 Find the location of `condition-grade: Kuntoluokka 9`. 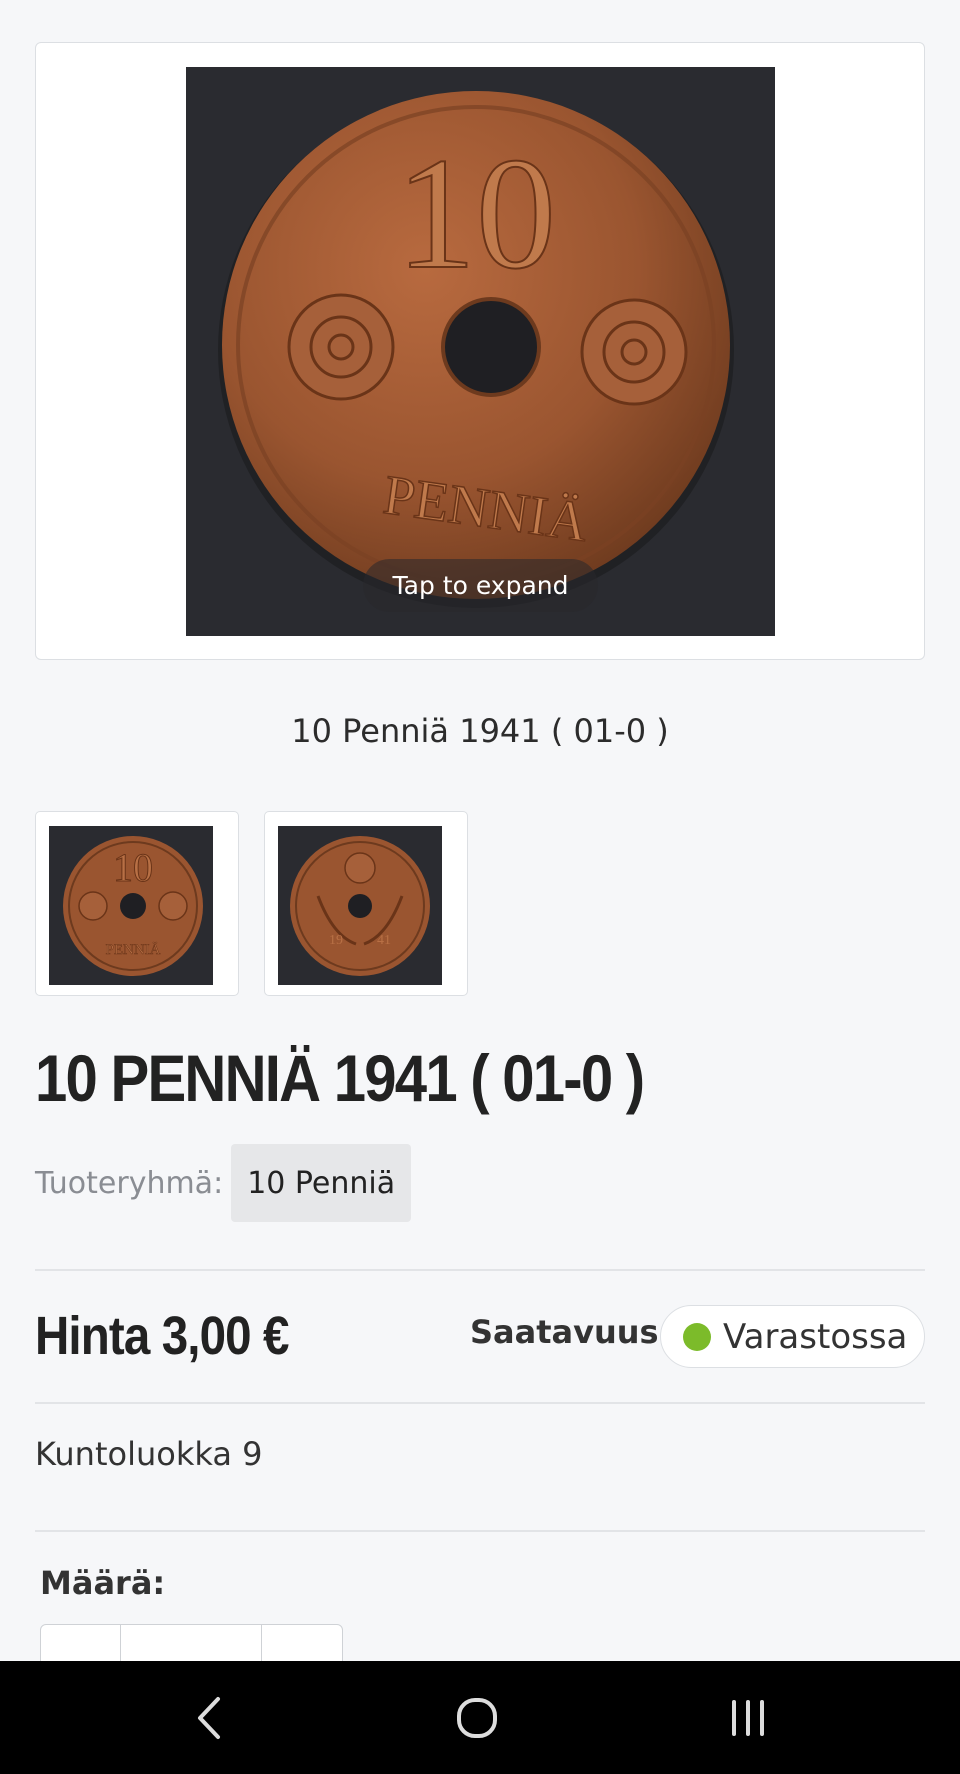

condition-grade: Kuntoluokka 9 is located at coordinates (149, 1454).